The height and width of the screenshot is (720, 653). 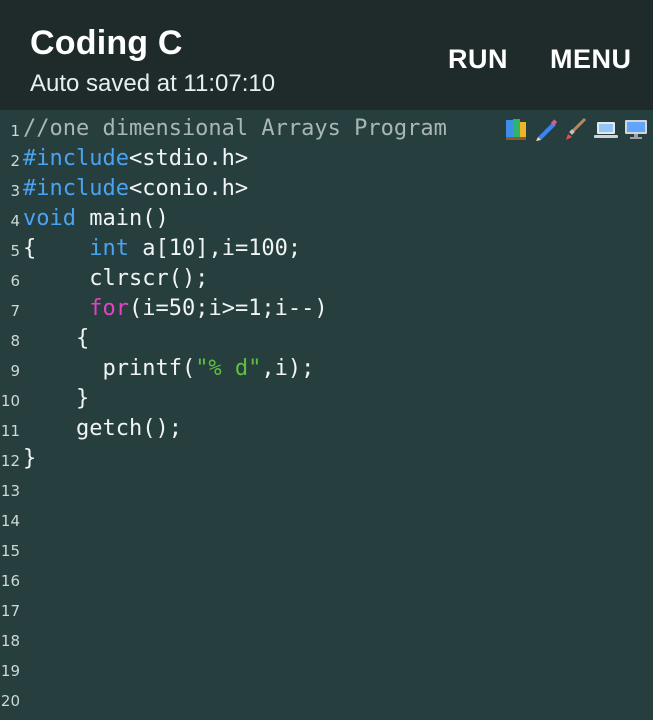 I want to click on code-token: for, so click(x=109, y=308).